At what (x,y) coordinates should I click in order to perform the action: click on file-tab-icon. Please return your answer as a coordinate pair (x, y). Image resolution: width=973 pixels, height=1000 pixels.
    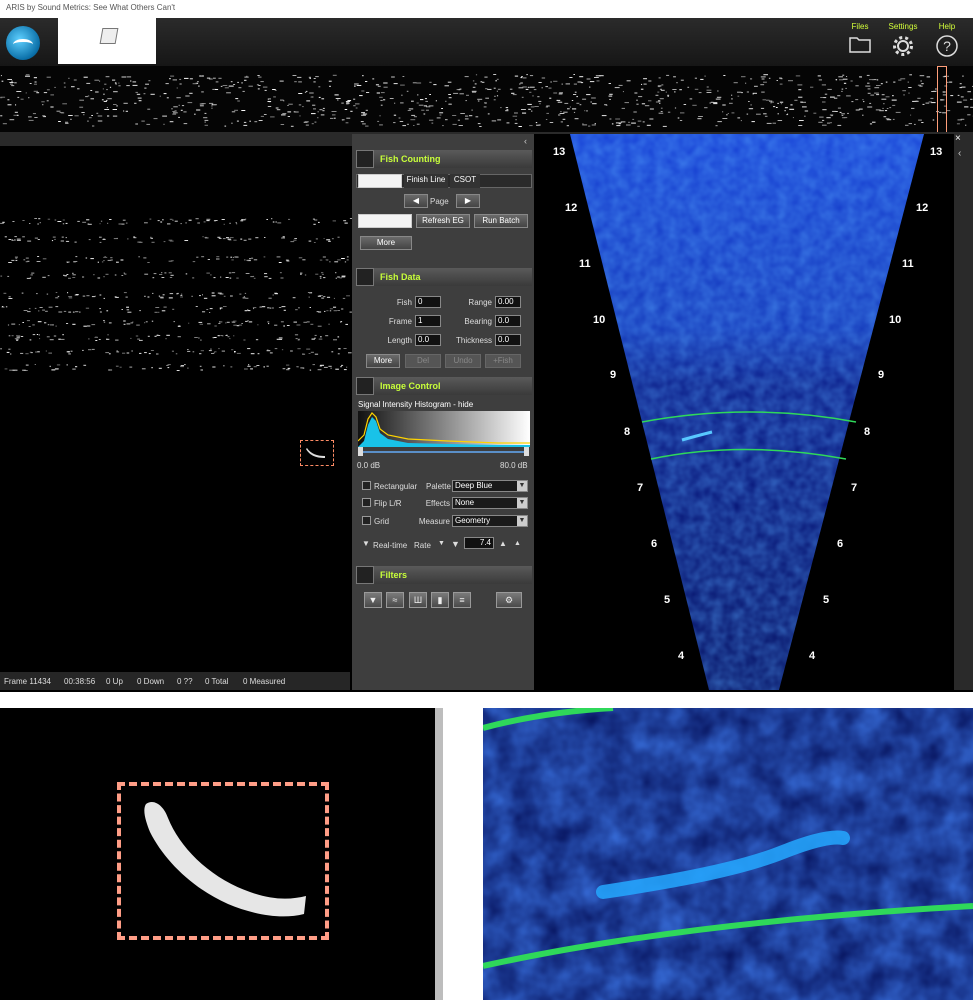
    Looking at the image, I should click on (109, 36).